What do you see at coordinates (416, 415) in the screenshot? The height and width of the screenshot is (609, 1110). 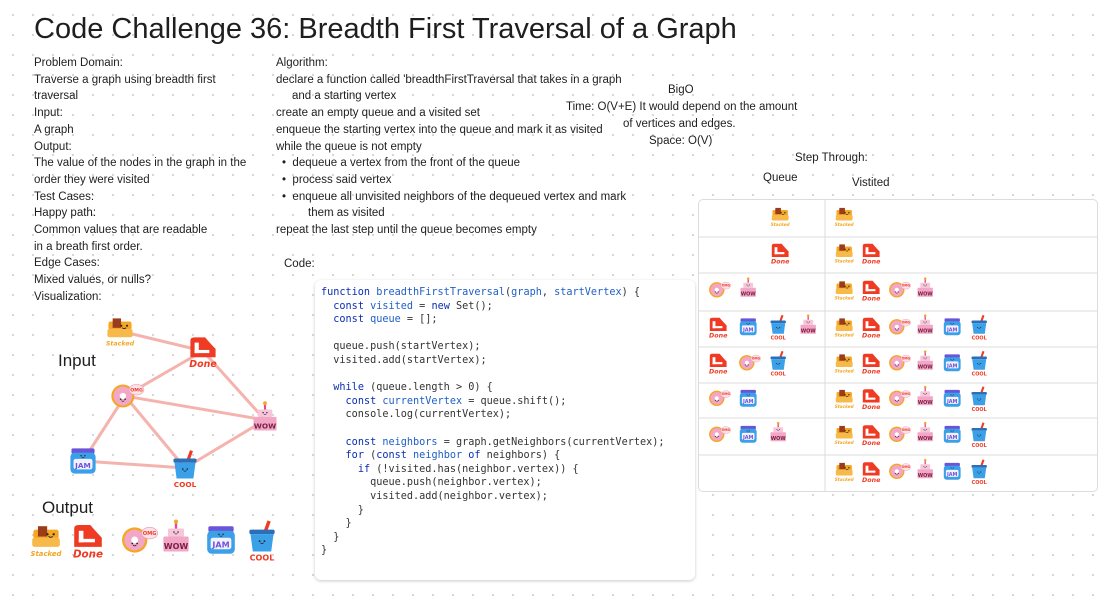 I see `code-line: console.log(currentVertex);` at bounding box center [416, 415].